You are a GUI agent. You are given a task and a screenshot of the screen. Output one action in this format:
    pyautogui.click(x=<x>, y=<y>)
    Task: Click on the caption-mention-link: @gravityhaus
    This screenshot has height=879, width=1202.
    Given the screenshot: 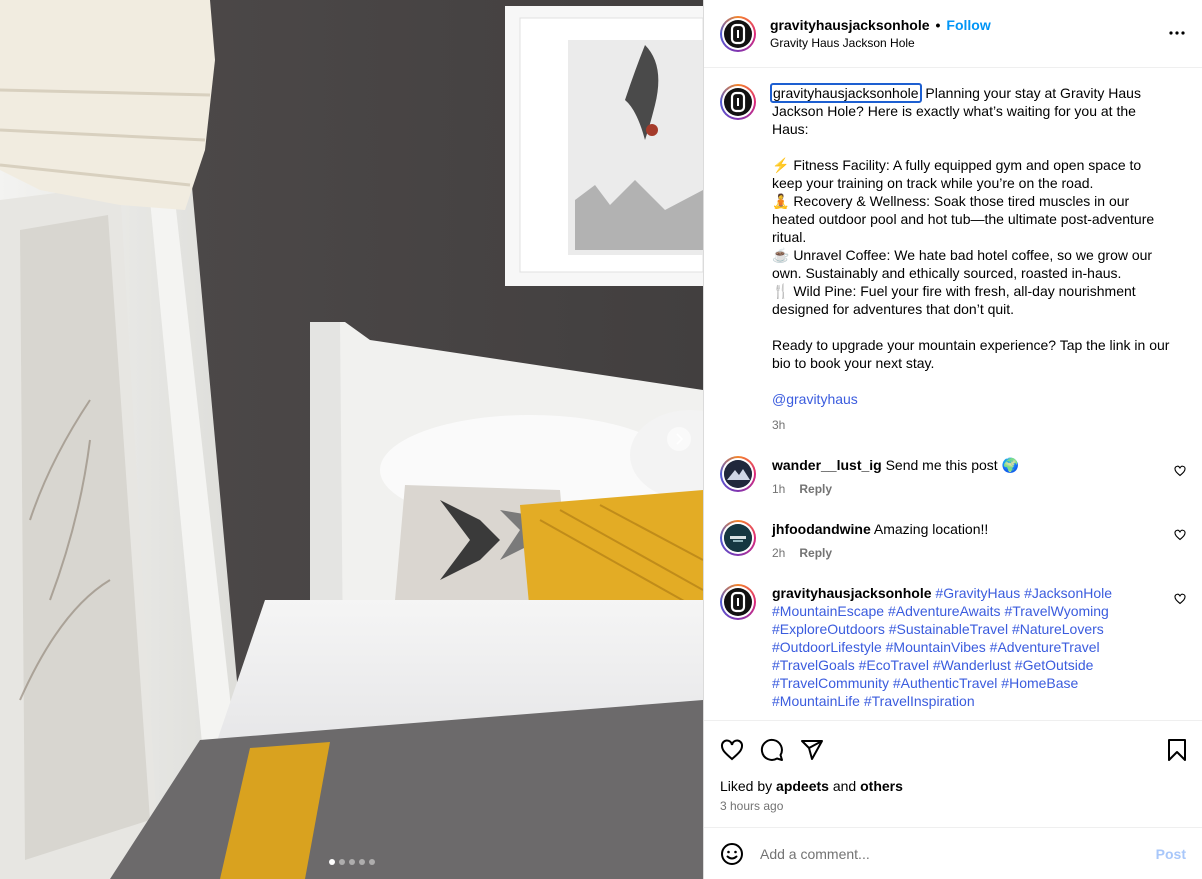 What is the action you would take?
    pyautogui.click(x=973, y=399)
    